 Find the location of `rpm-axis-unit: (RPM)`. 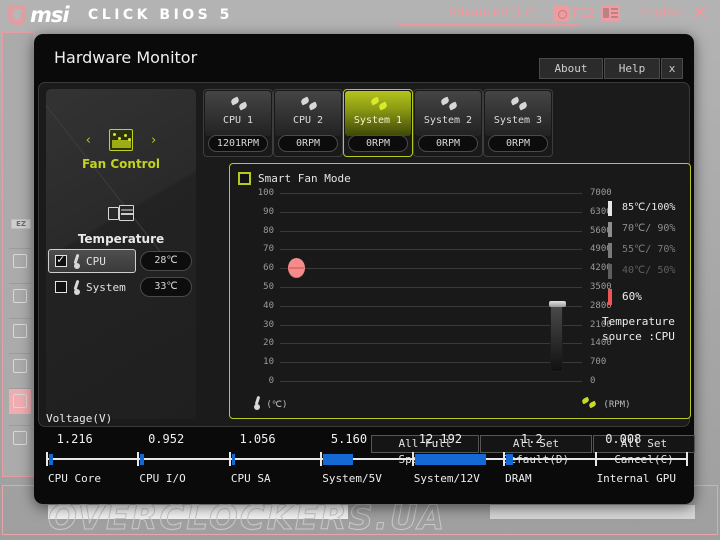

rpm-axis-unit: (RPM) is located at coordinates (617, 405).